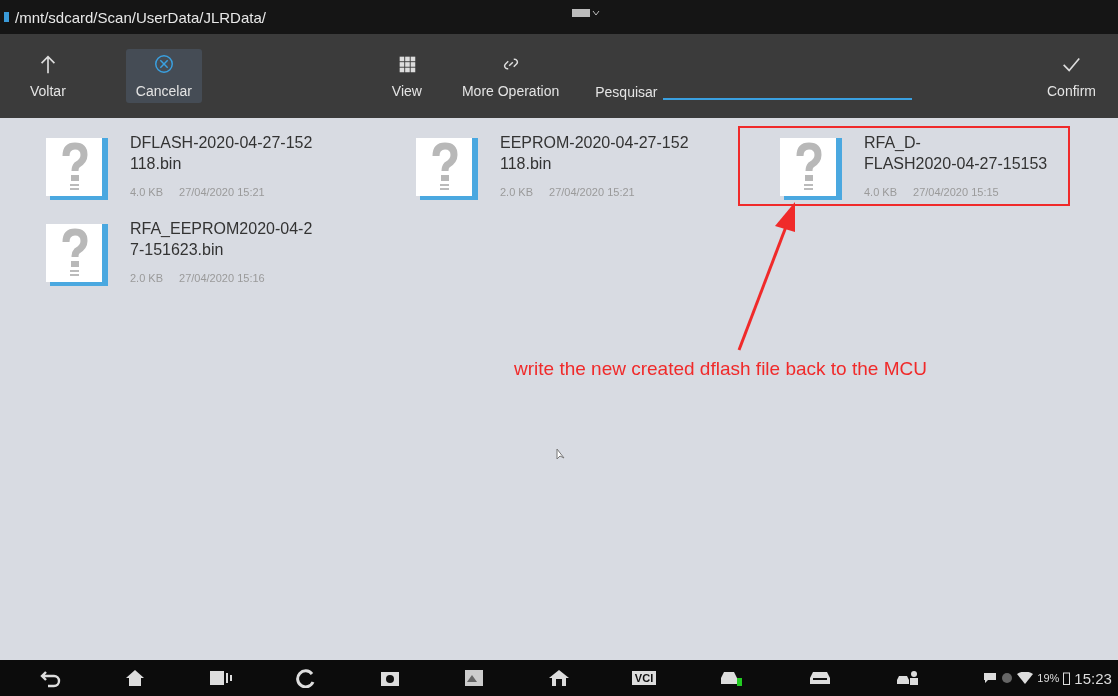 Image resolution: width=1118 pixels, height=696 pixels. Describe the element at coordinates (305, 678) in the screenshot. I see `refresh-icon` at that location.